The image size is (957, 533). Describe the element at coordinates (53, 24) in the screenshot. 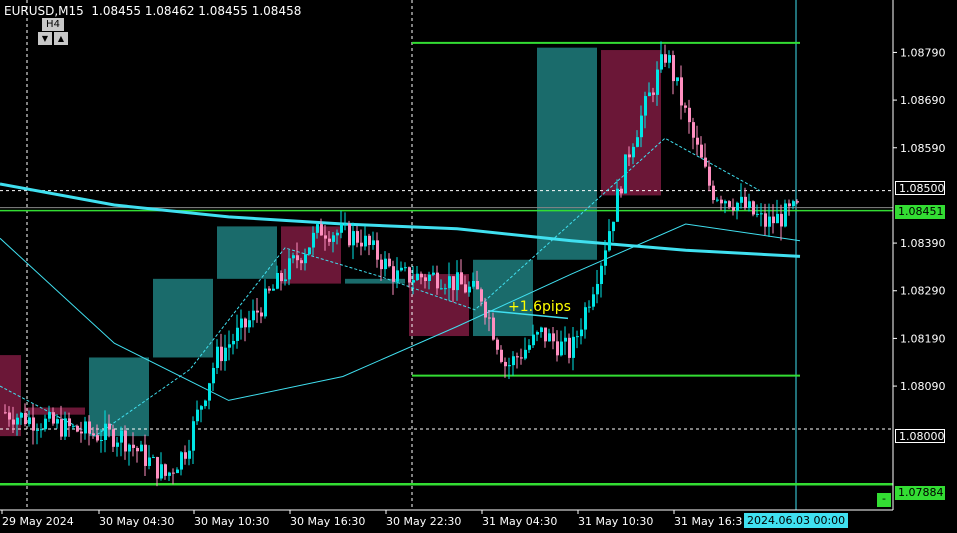

I see `timeframe-label: H4` at that location.